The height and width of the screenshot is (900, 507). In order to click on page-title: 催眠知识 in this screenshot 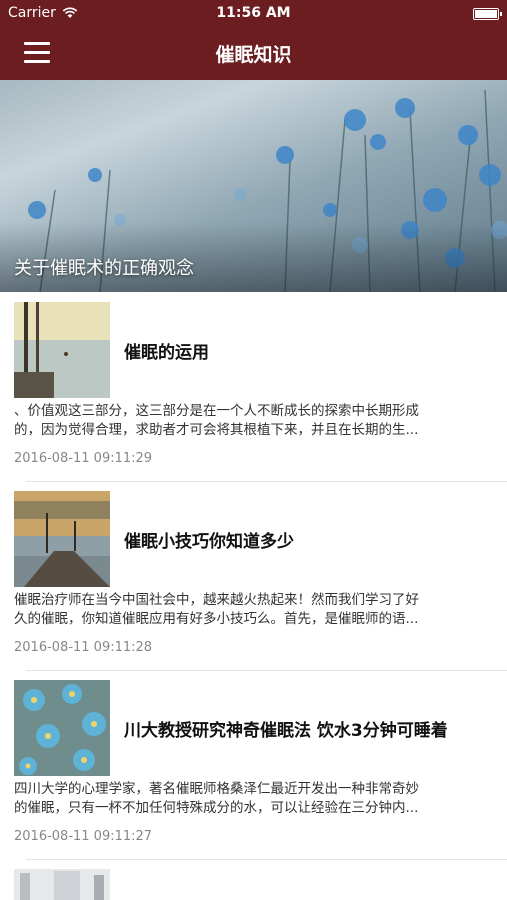, I will do `click(253, 55)`.